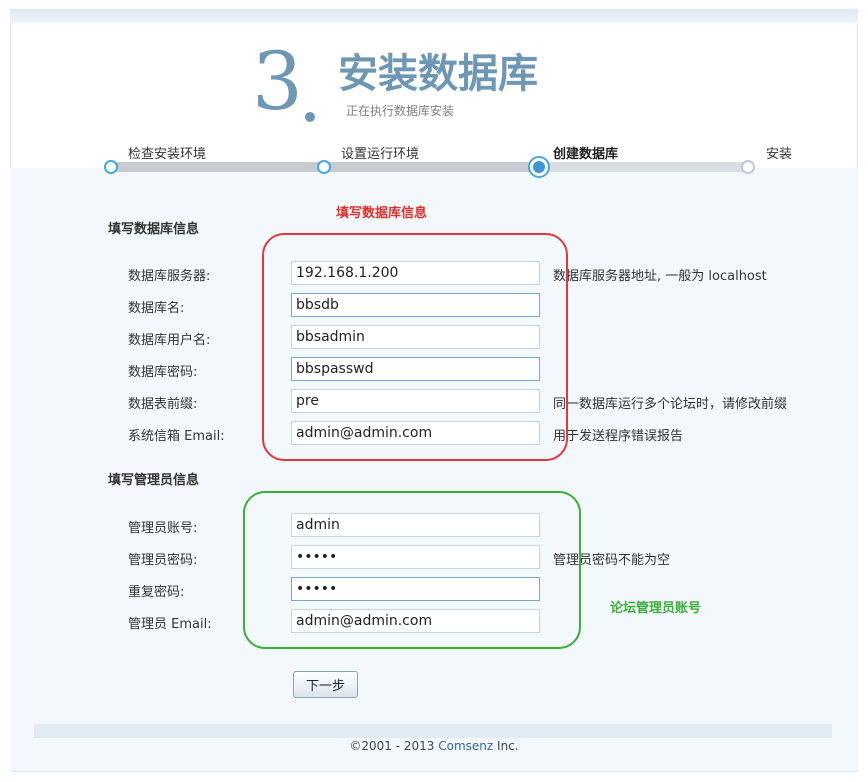 This screenshot has height=782, width=868. Describe the element at coordinates (163, 560) in the screenshot. I see `admin-password-label: 管理员密码:` at that location.